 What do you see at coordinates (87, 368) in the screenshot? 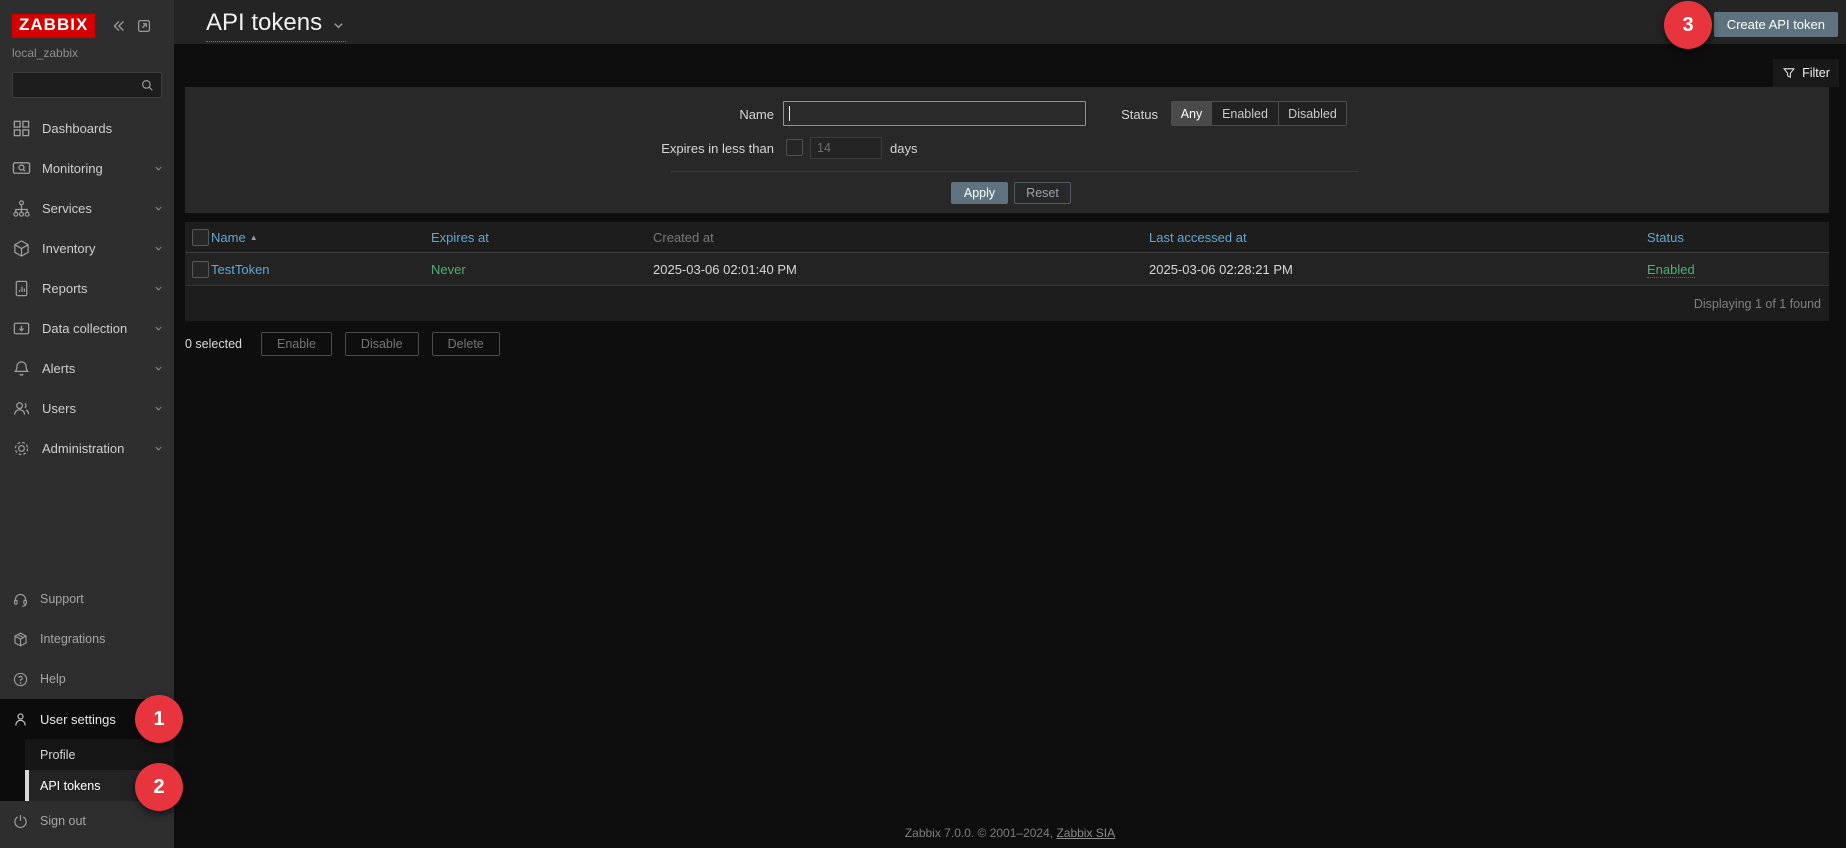
I see `sidebar-item-alerts: Alerts` at bounding box center [87, 368].